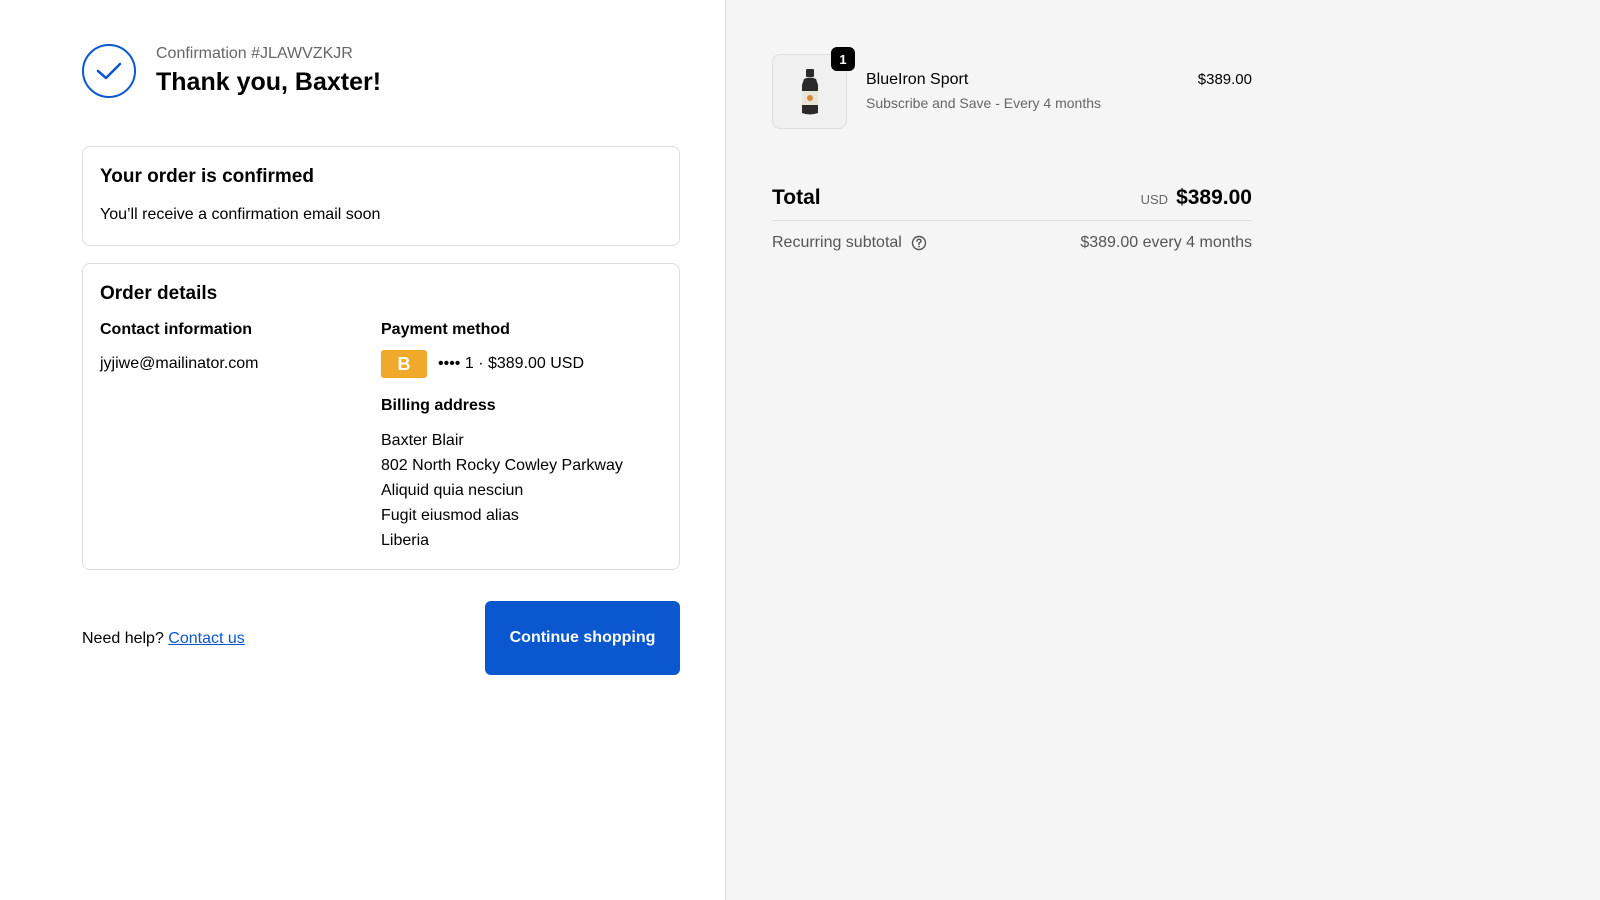 This screenshot has height=900, width=1600. I want to click on total-label: Total, so click(796, 197).